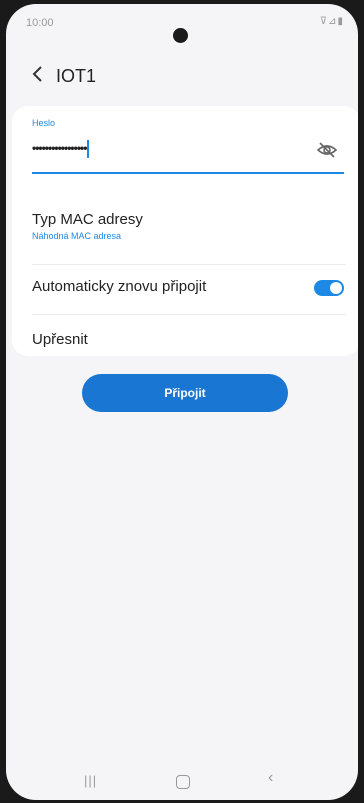 This screenshot has width=364, height=803. What do you see at coordinates (90, 780) in the screenshot?
I see `recent-apps-icon: |||` at bounding box center [90, 780].